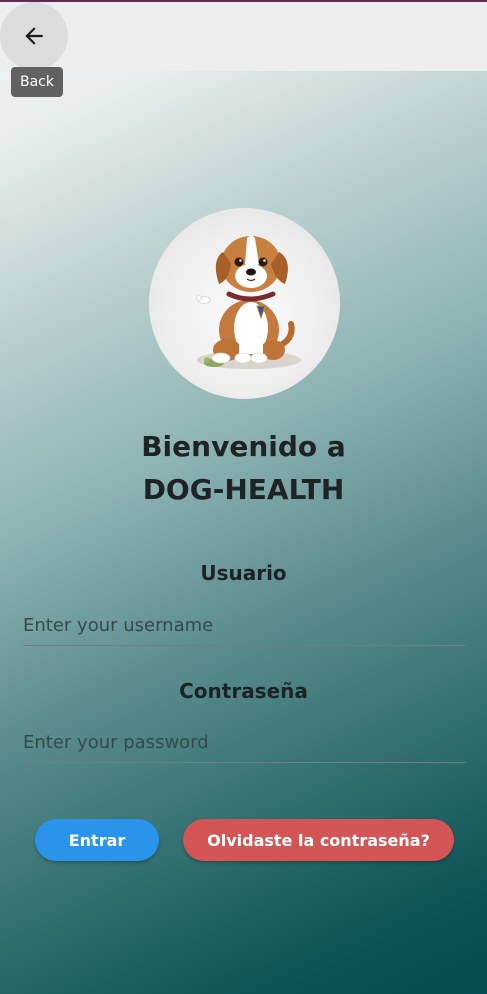  I want to click on app-bar, so click(243, 36).